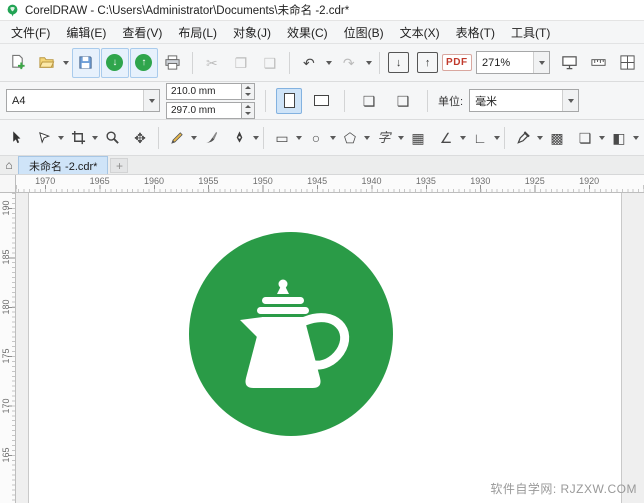 The height and width of the screenshot is (503, 644). I want to click on ruler-number: 165, so click(6, 455).